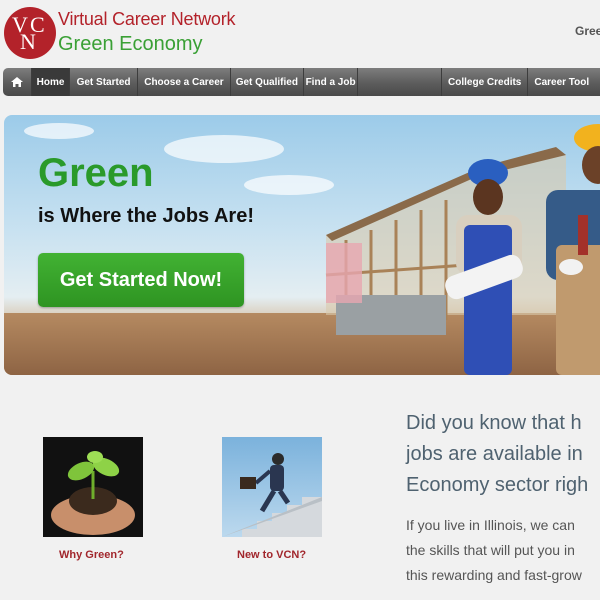  Describe the element at coordinates (28, 41) in the screenshot. I see `logo-letter-n: N` at that location.